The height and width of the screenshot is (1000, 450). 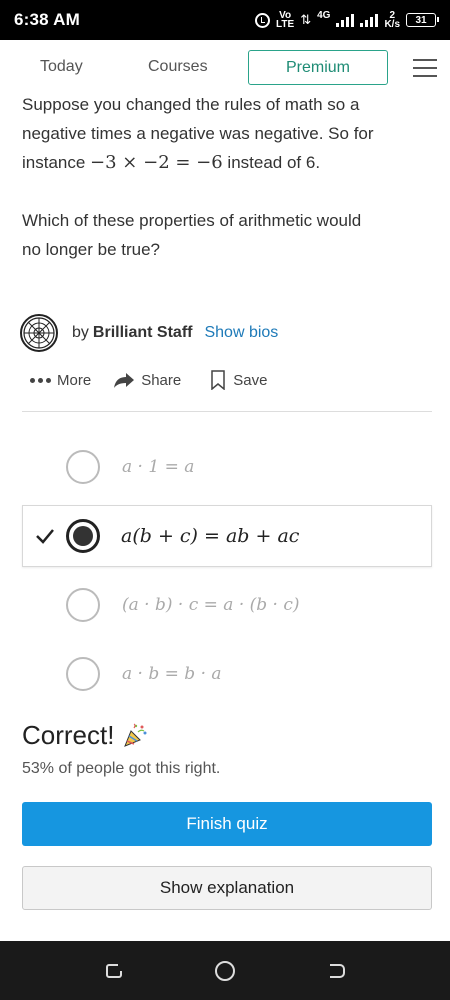 I want to click on more-label: More, so click(x=74, y=380).